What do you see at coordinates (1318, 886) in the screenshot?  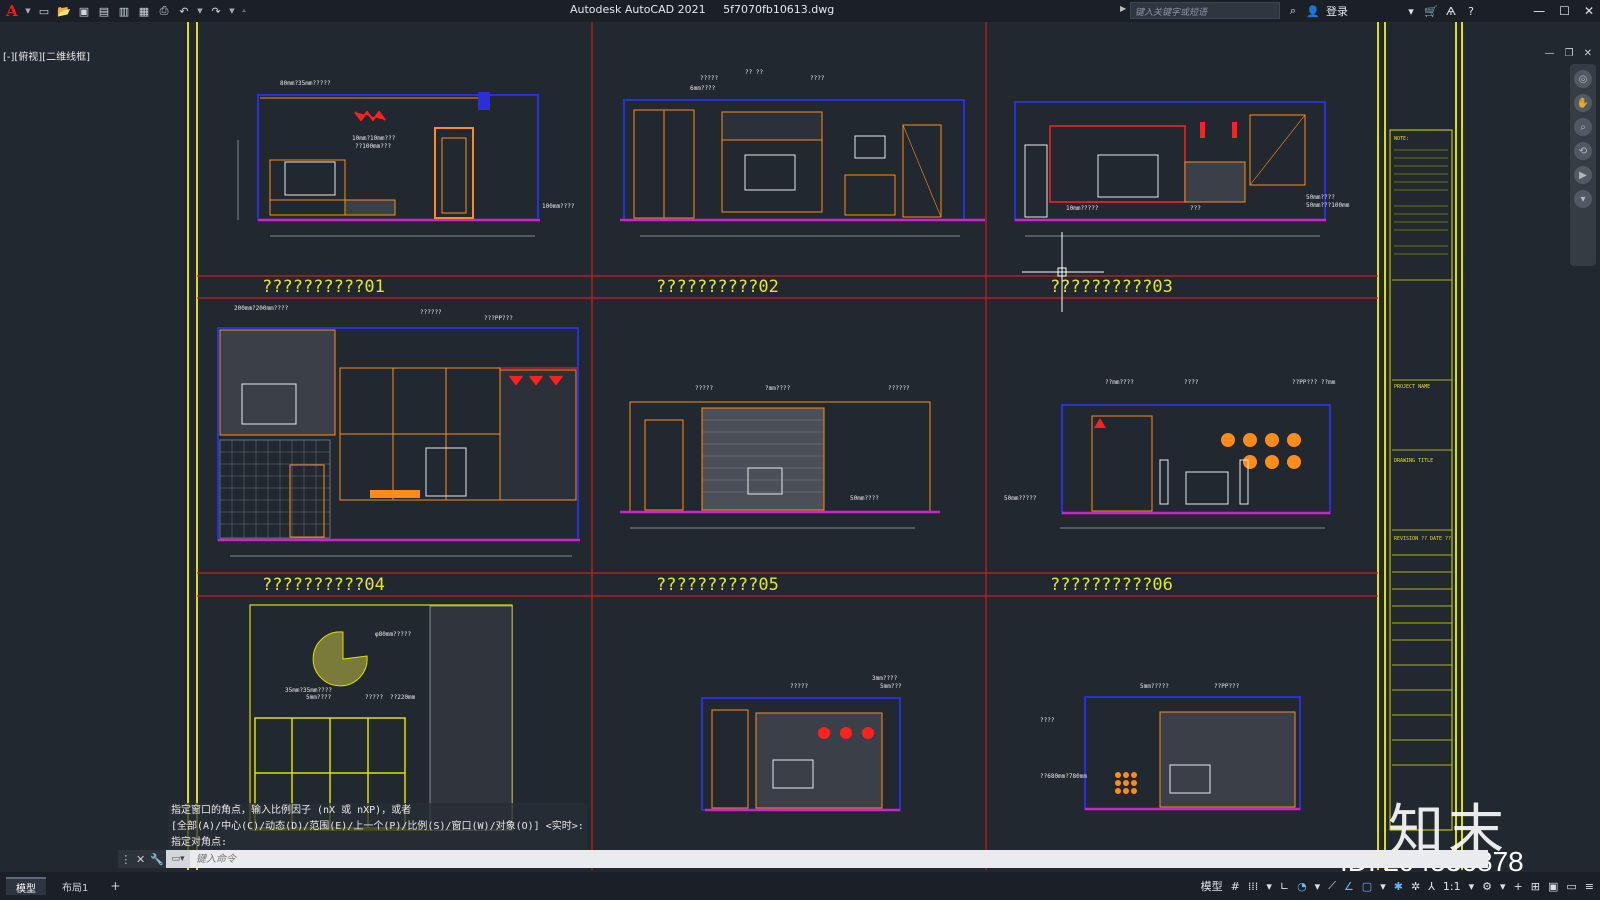 I see `polar-caret-icon: ▾` at bounding box center [1318, 886].